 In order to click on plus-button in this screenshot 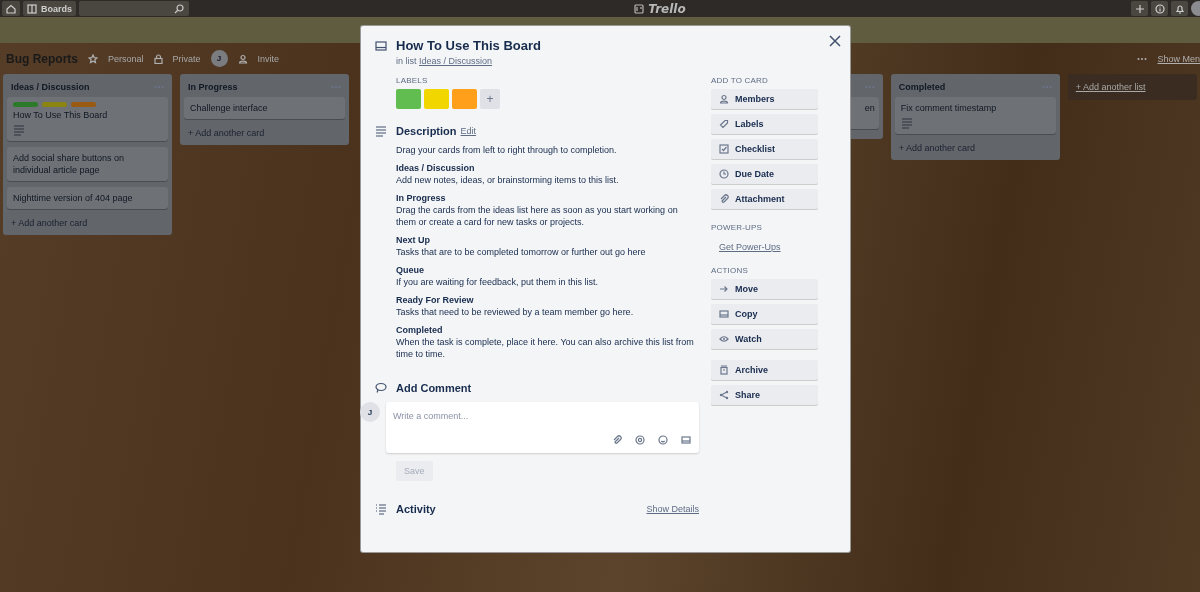, I will do `click(1139, 8)`.